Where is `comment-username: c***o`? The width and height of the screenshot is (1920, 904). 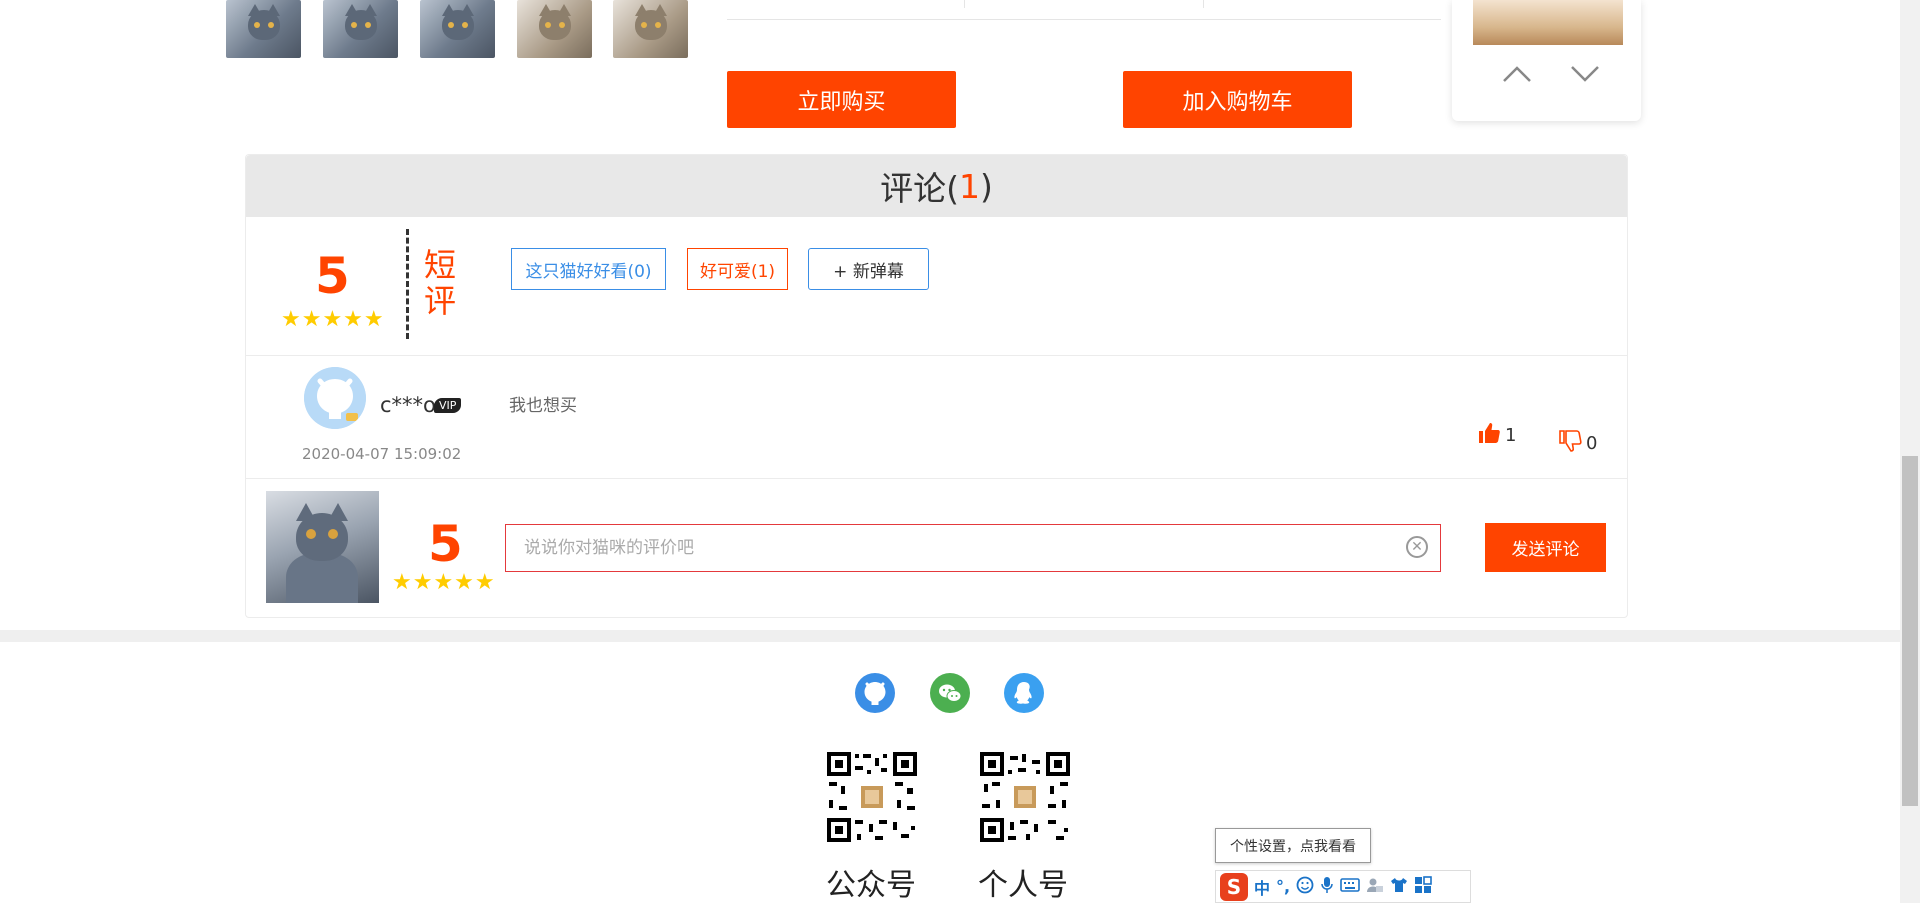
comment-username: c***o is located at coordinates (408, 405).